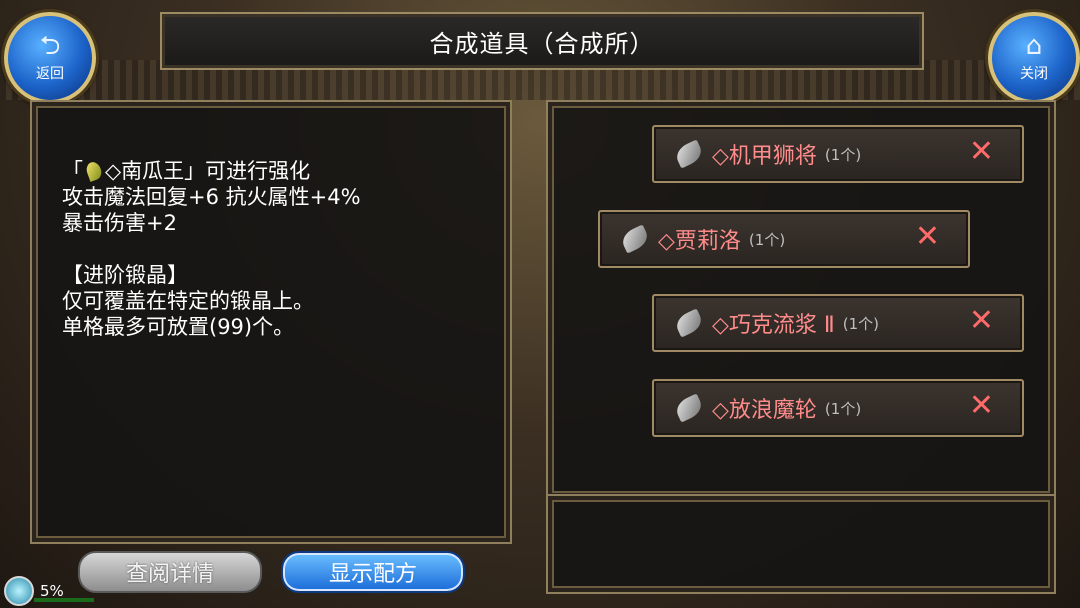 The width and height of the screenshot is (1080, 608). Describe the element at coordinates (19, 591) in the screenshot. I see `exp-orb-icon` at that location.